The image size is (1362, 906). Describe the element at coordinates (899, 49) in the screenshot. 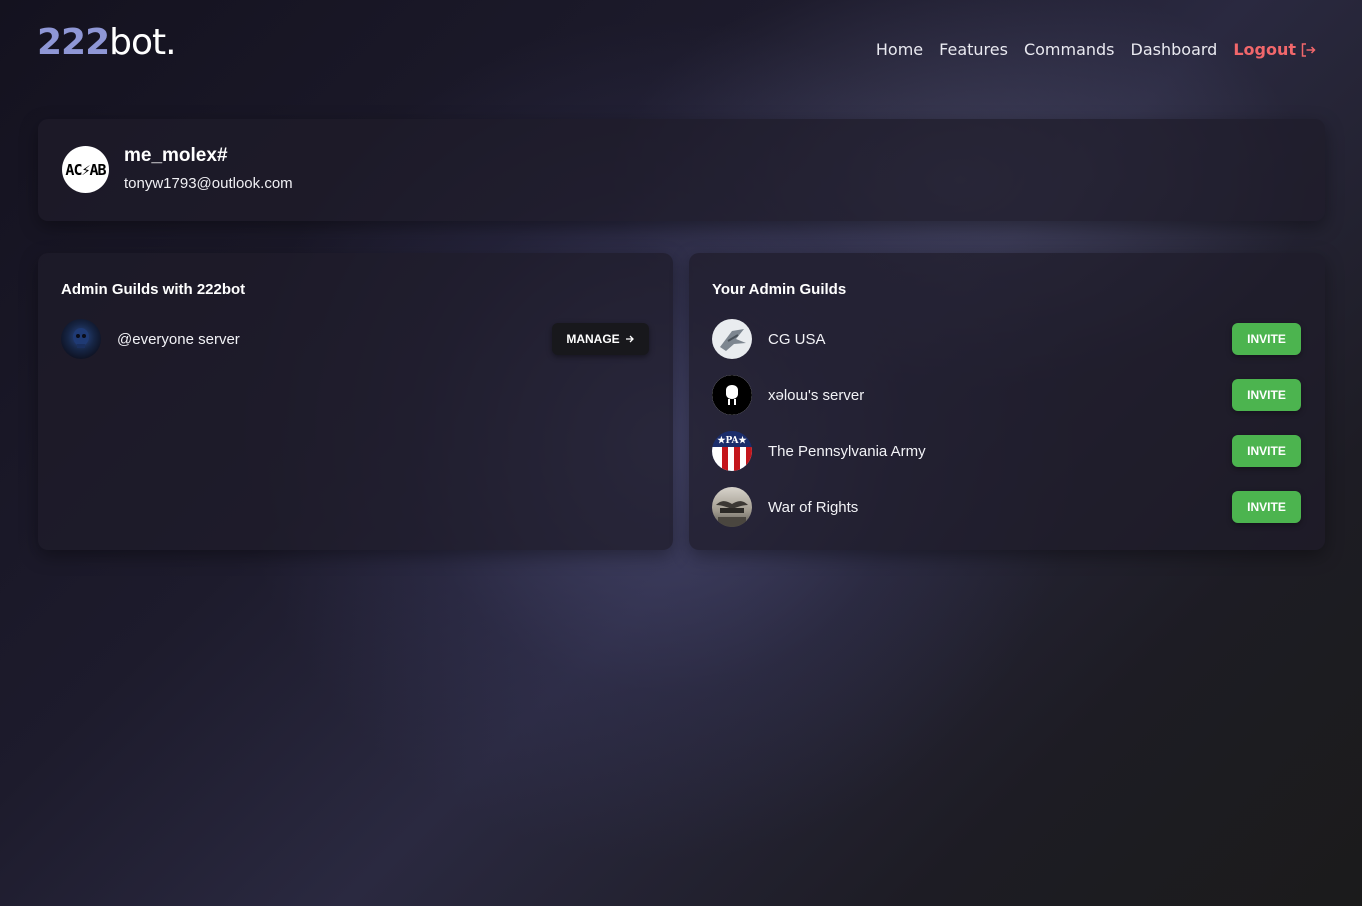

I see `nav-home: Home` at that location.